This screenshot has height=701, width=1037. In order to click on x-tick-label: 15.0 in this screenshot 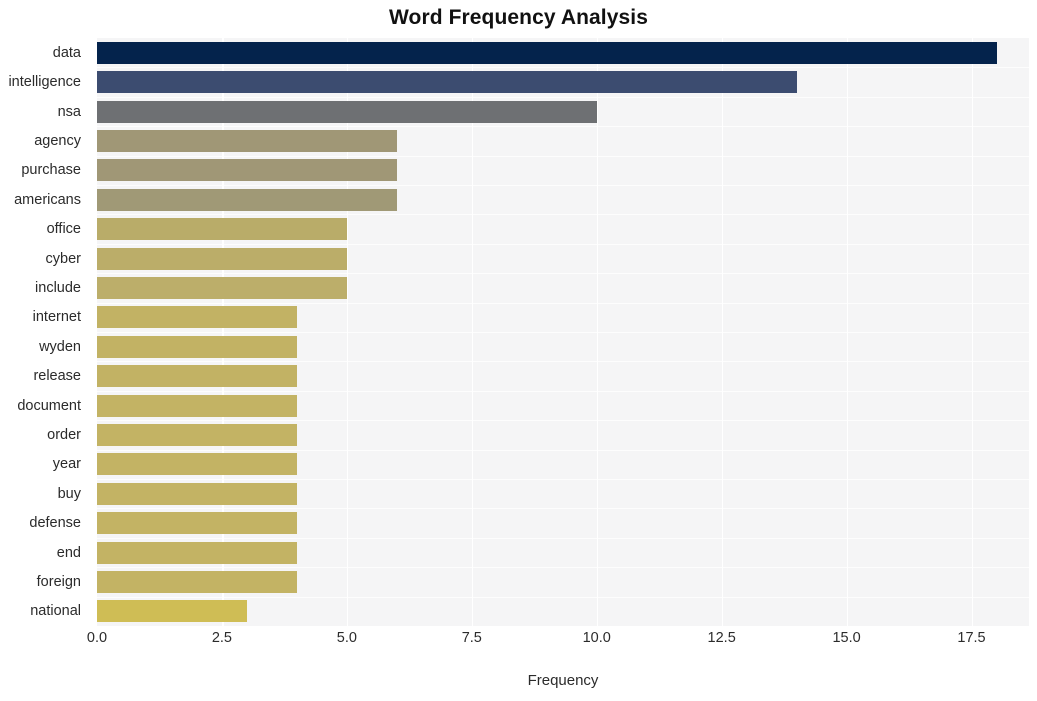, I will do `click(846, 638)`.